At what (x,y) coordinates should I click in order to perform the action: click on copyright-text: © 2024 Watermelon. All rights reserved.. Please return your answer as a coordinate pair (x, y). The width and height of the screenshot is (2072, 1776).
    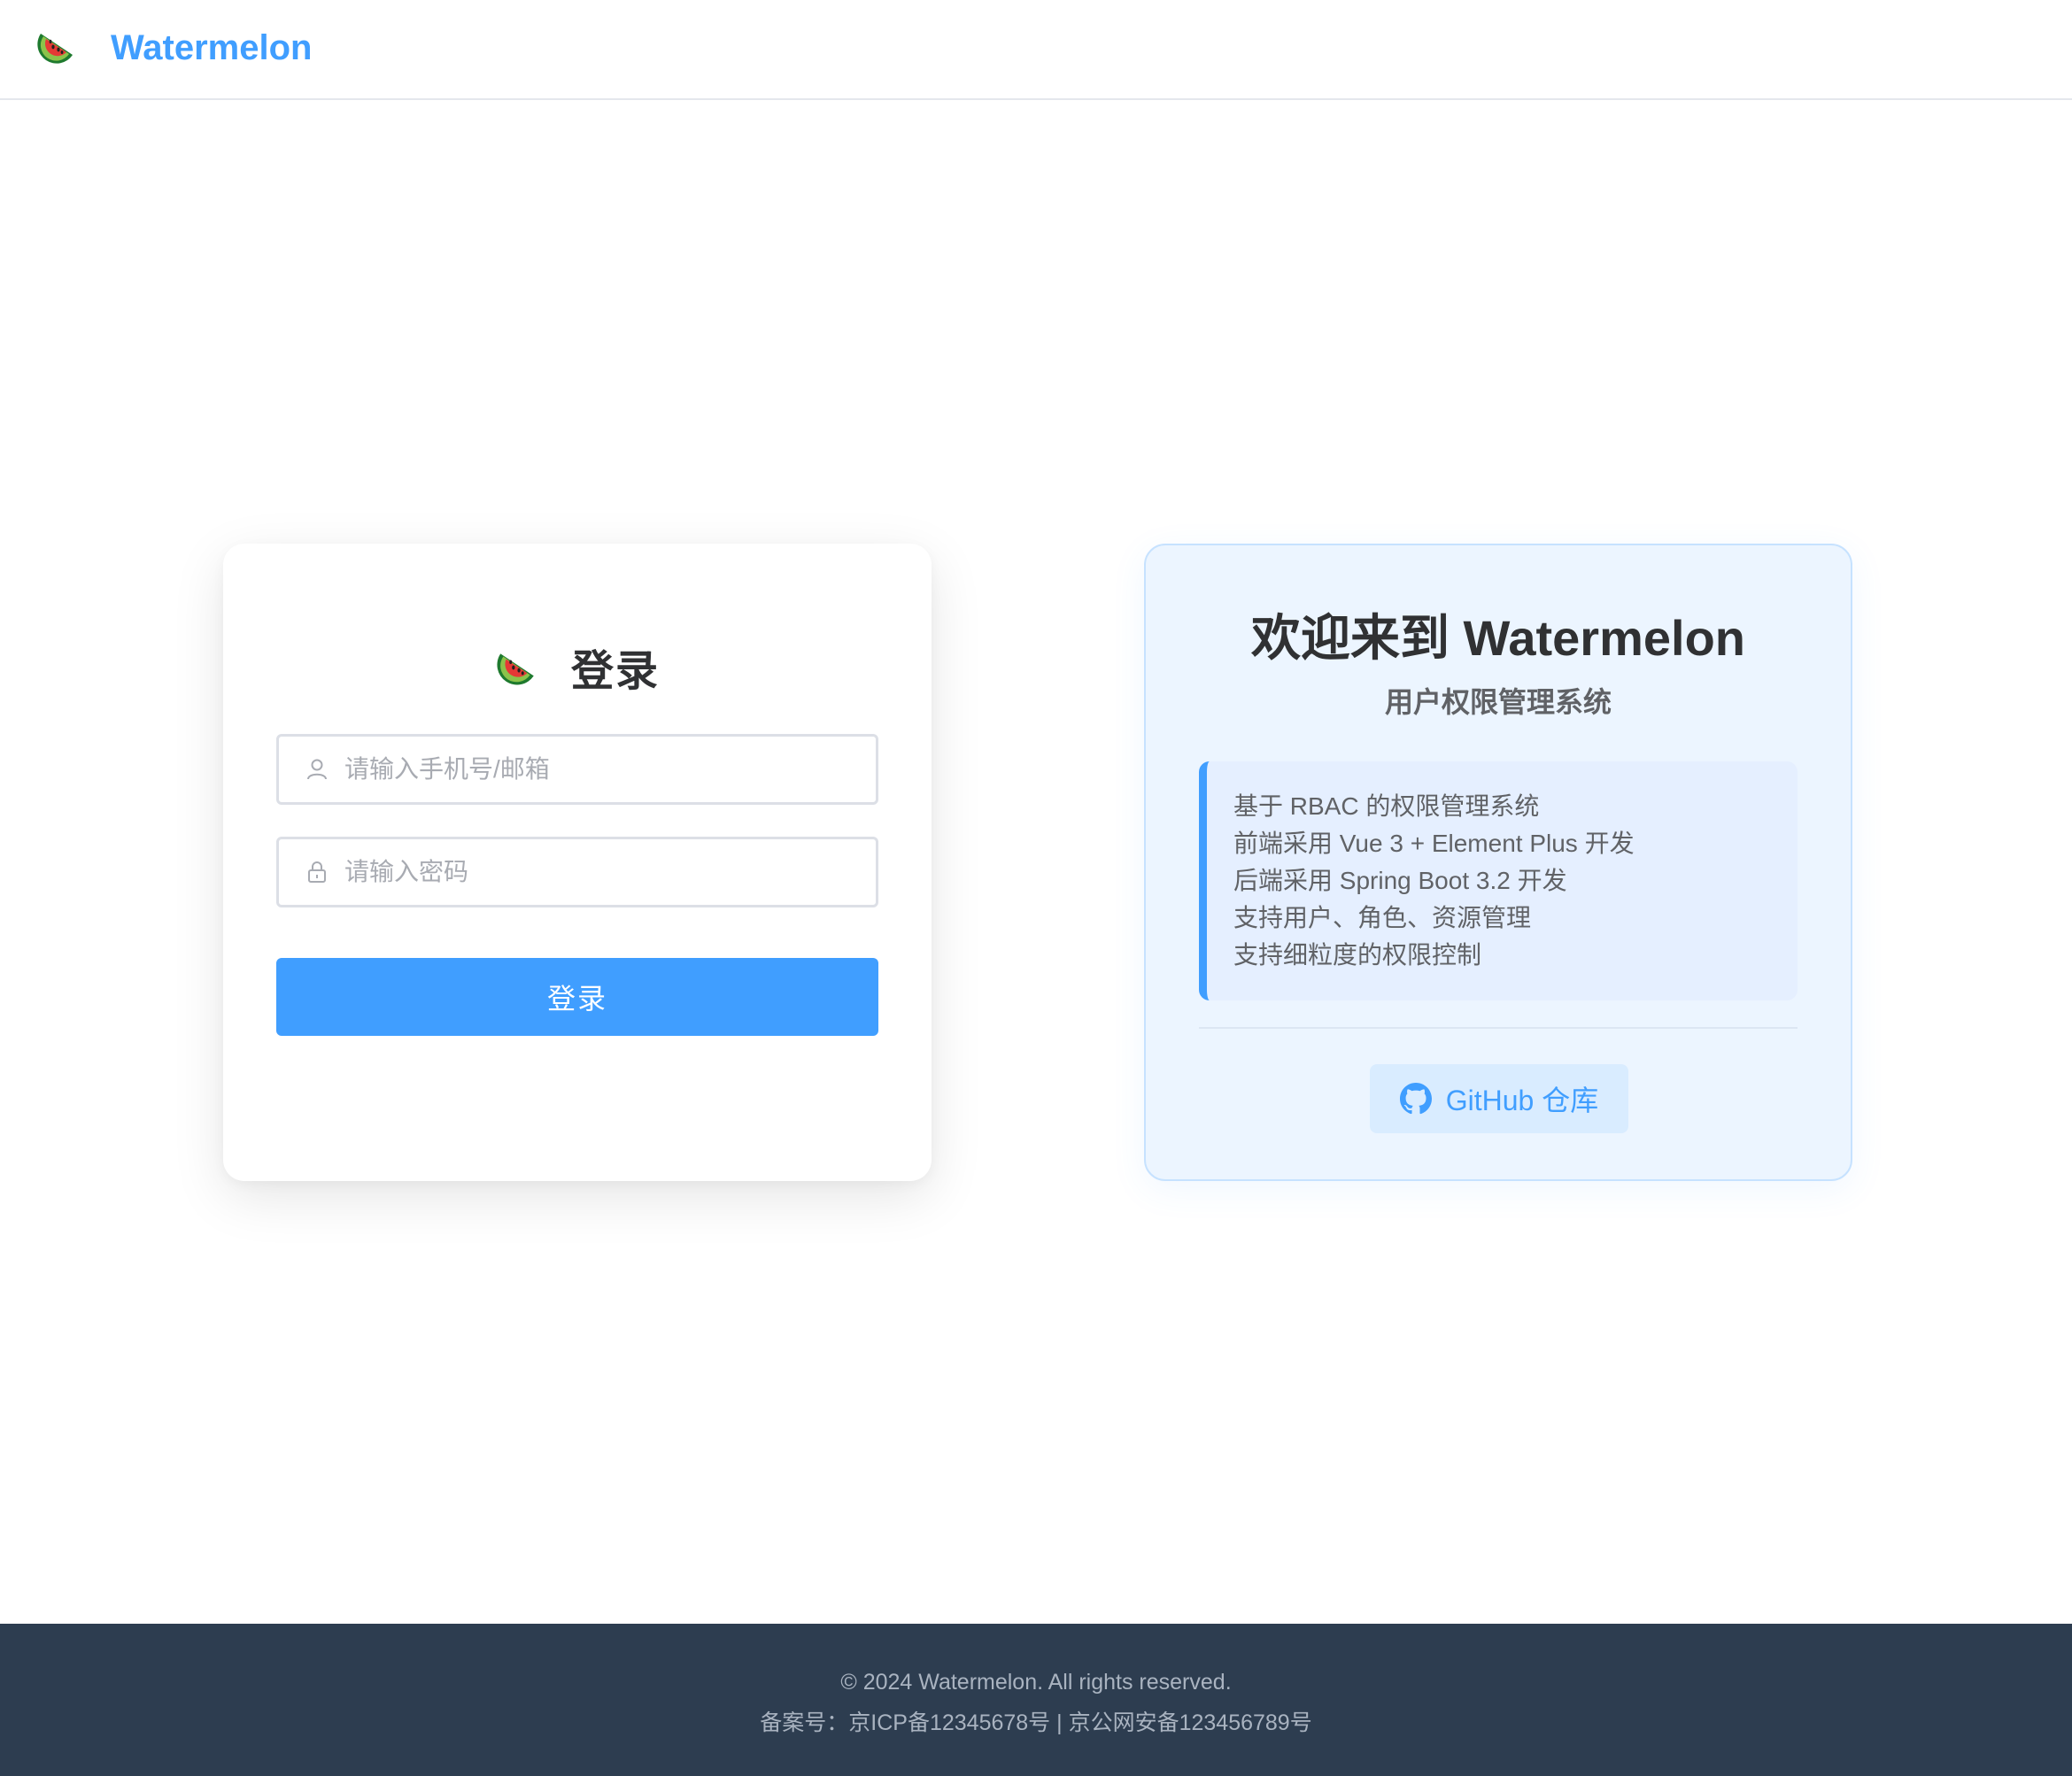
    Looking at the image, I should click on (1036, 1682).